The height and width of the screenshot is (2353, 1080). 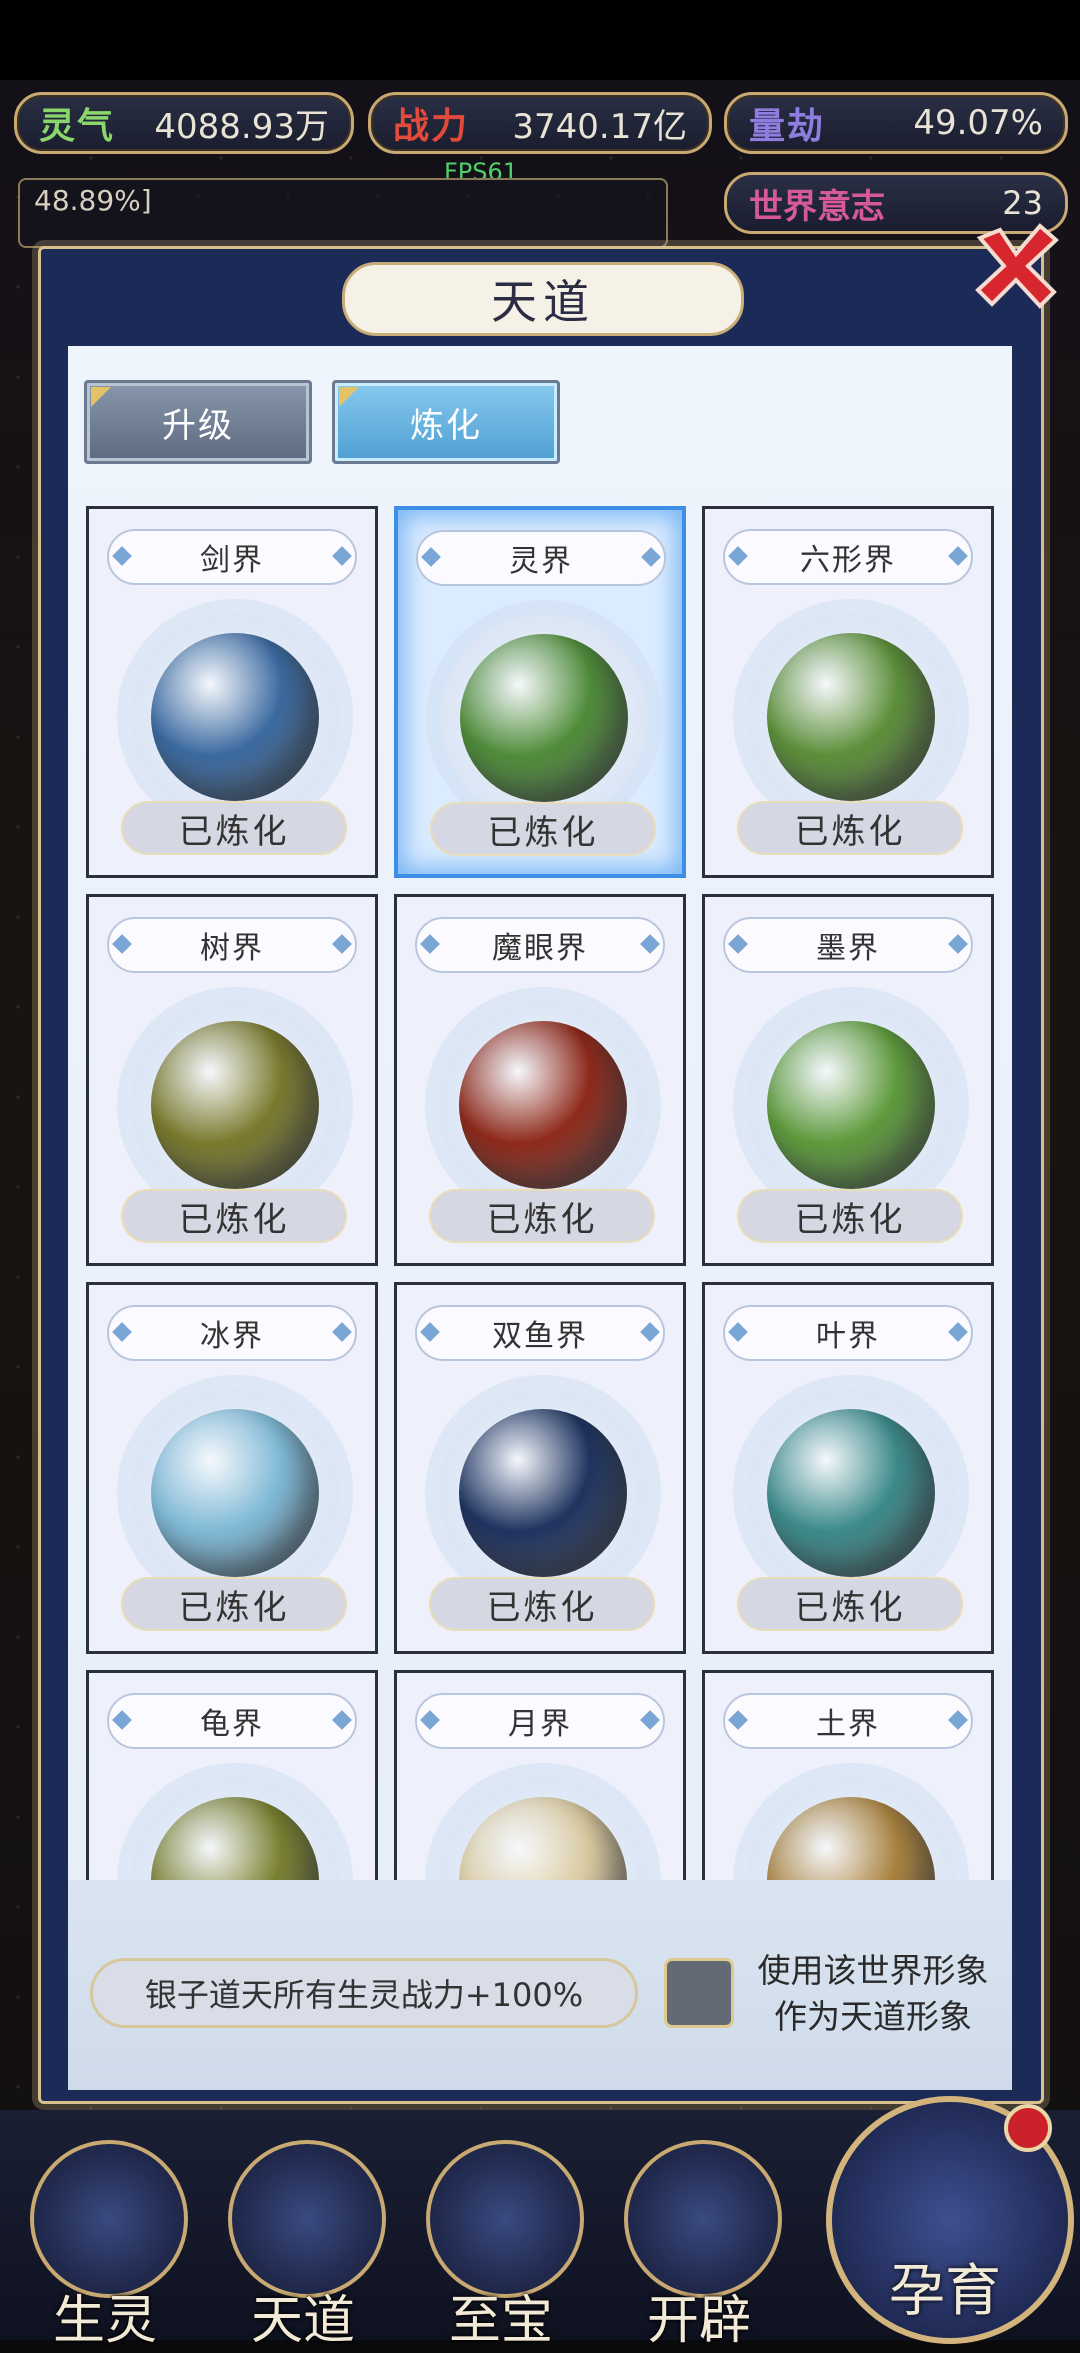 I want to click on nav-tiandao: 天道, so click(x=303, y=2245).